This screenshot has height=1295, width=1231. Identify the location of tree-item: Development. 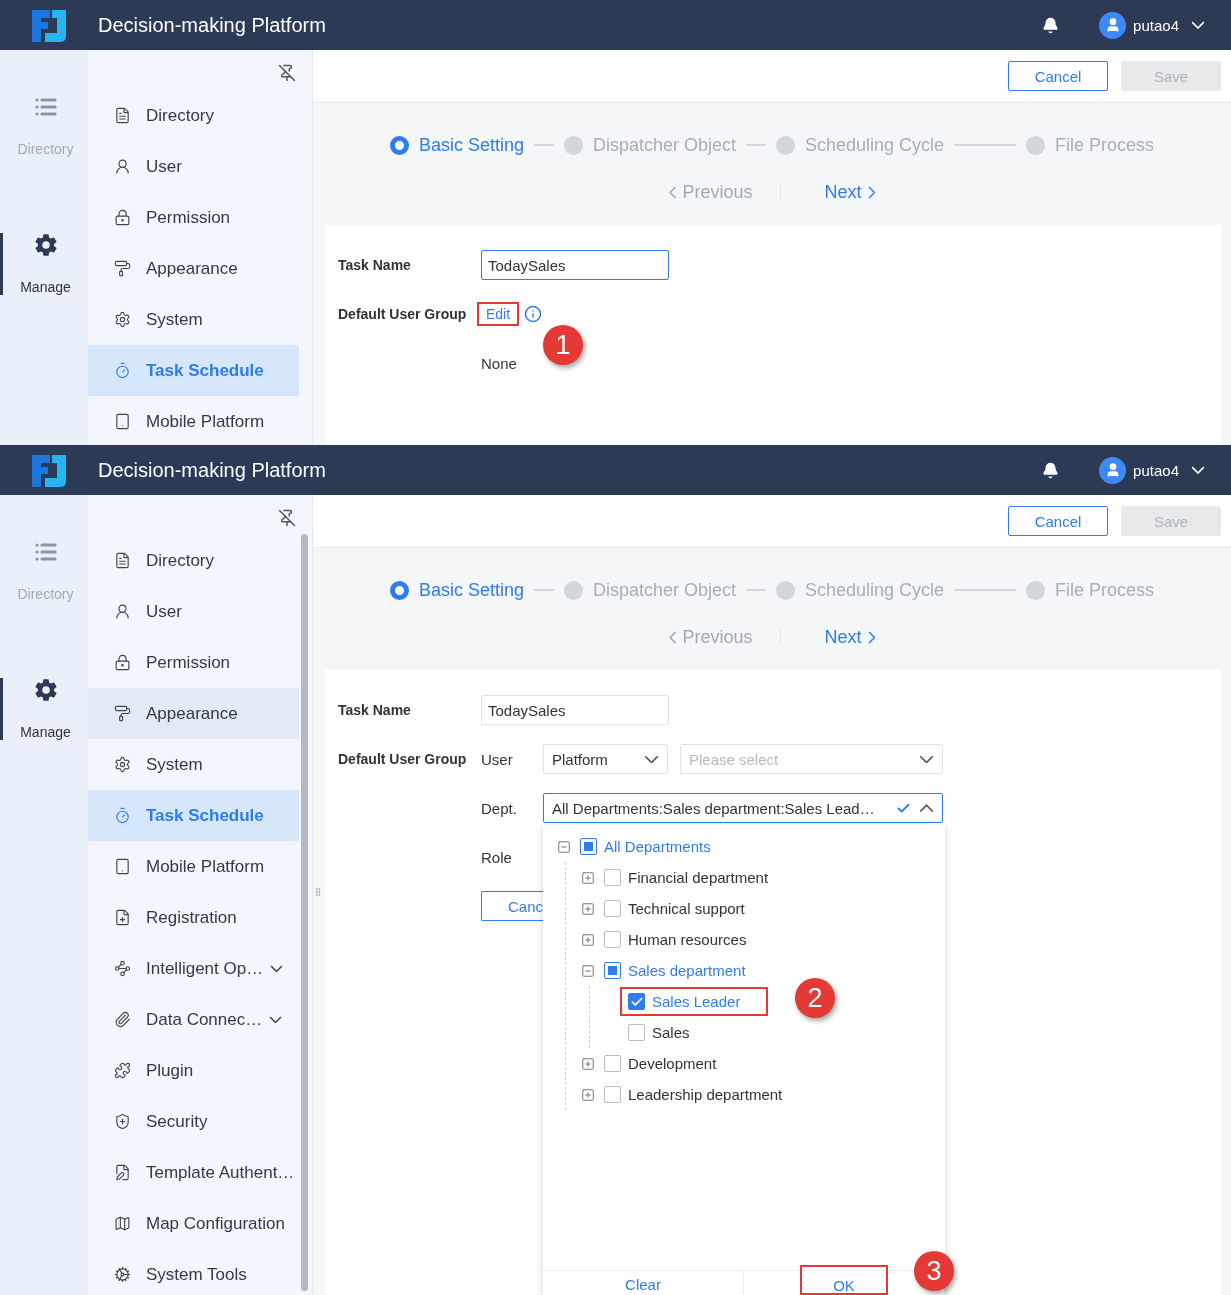
(672, 1063).